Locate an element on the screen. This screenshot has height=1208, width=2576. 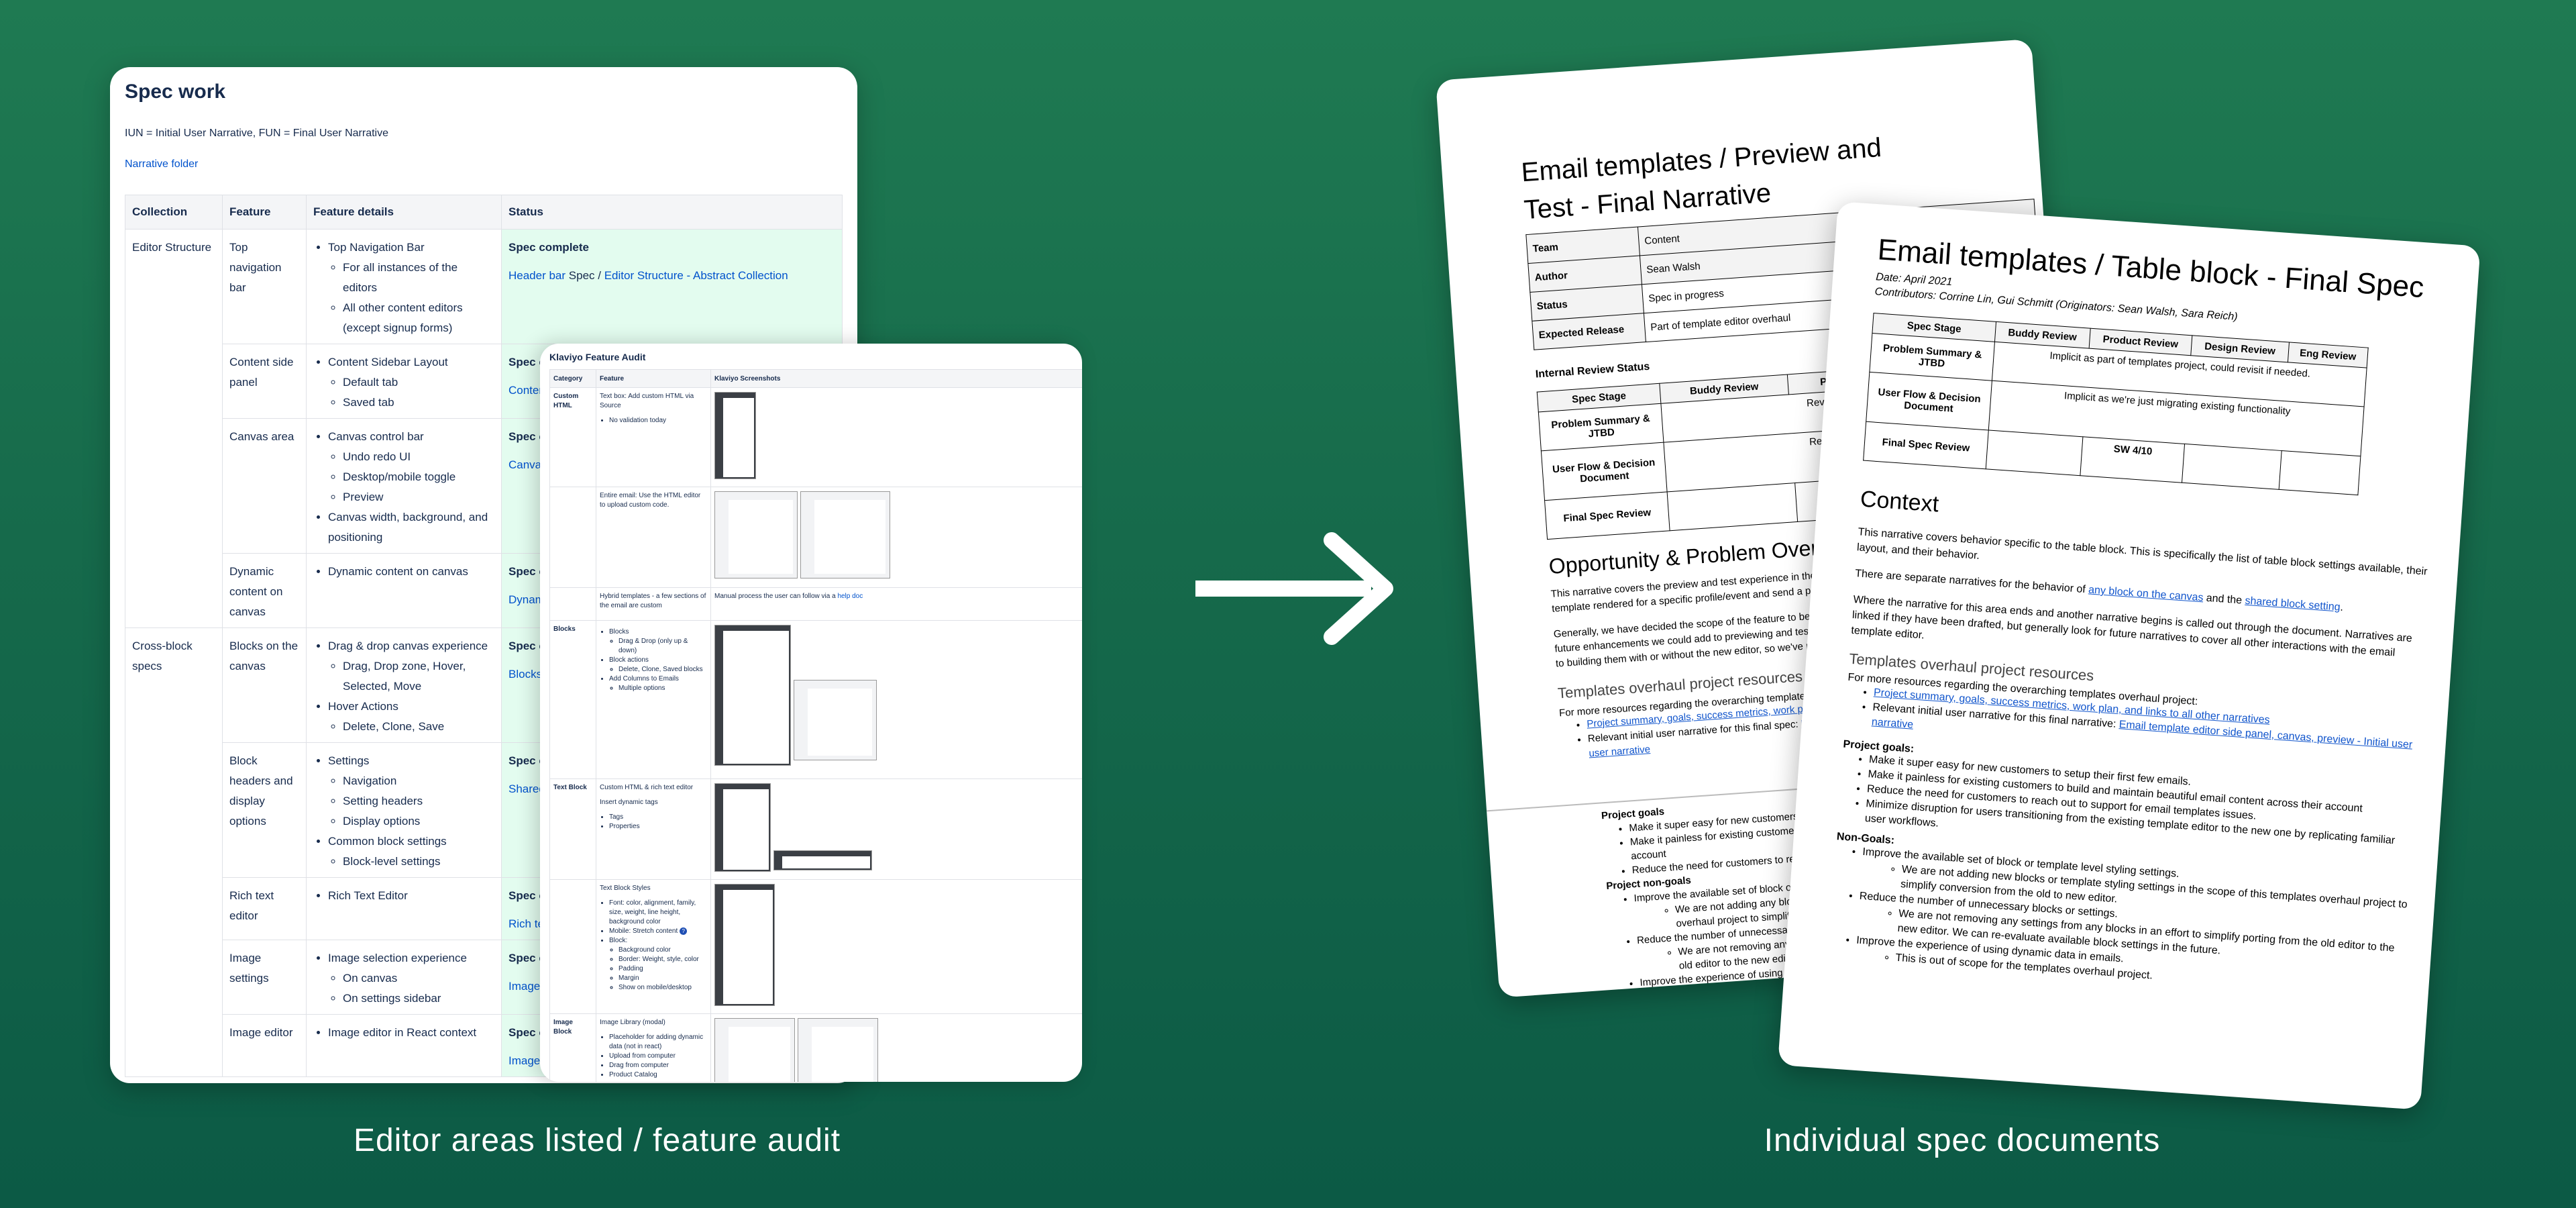
feature-item-text: Properties is located at coordinates (624, 826).